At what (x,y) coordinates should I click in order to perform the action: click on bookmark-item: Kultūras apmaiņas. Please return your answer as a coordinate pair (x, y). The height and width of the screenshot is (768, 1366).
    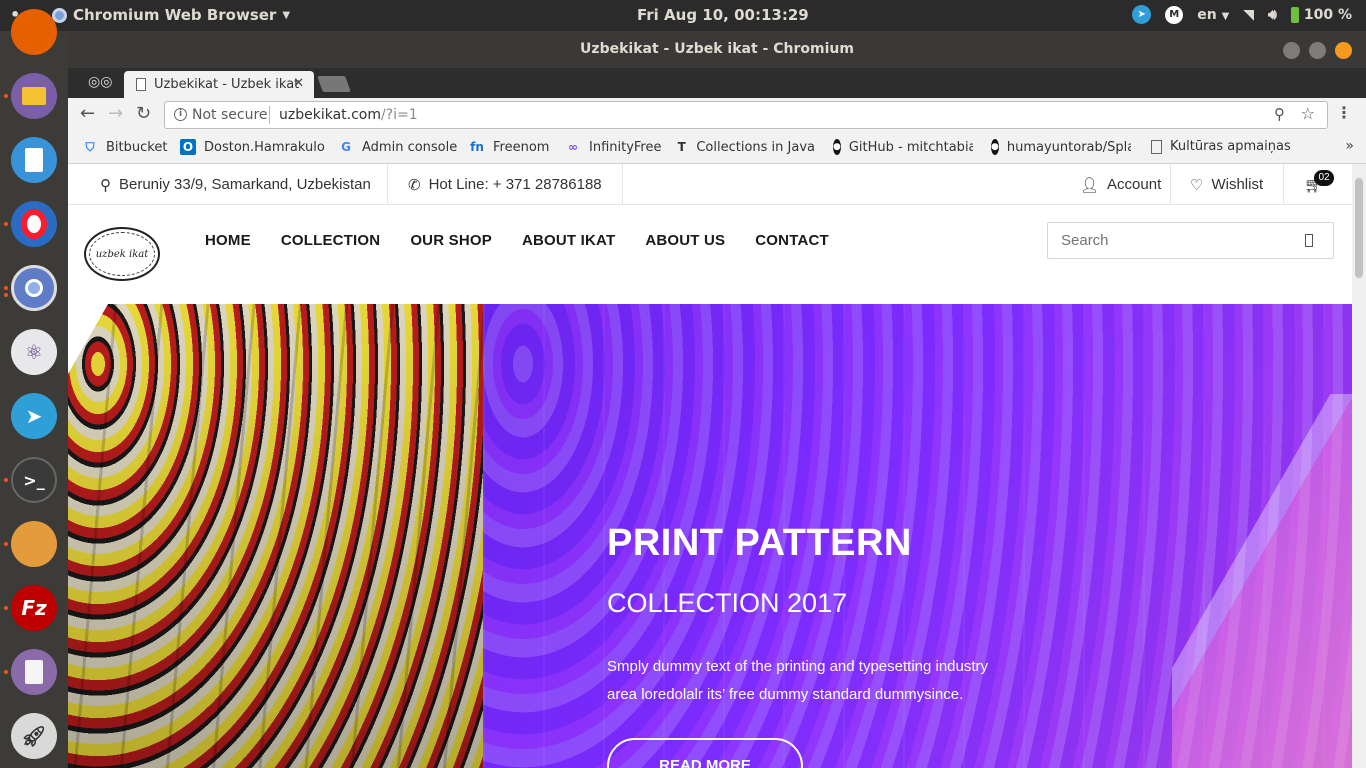
    Looking at the image, I should click on (1226, 146).